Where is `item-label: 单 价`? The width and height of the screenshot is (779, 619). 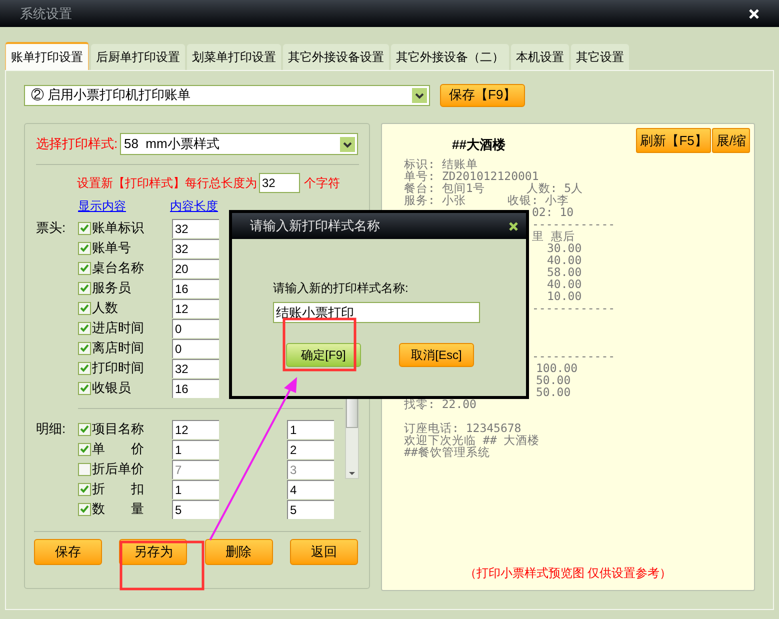
item-label: 单 价 is located at coordinates (118, 449).